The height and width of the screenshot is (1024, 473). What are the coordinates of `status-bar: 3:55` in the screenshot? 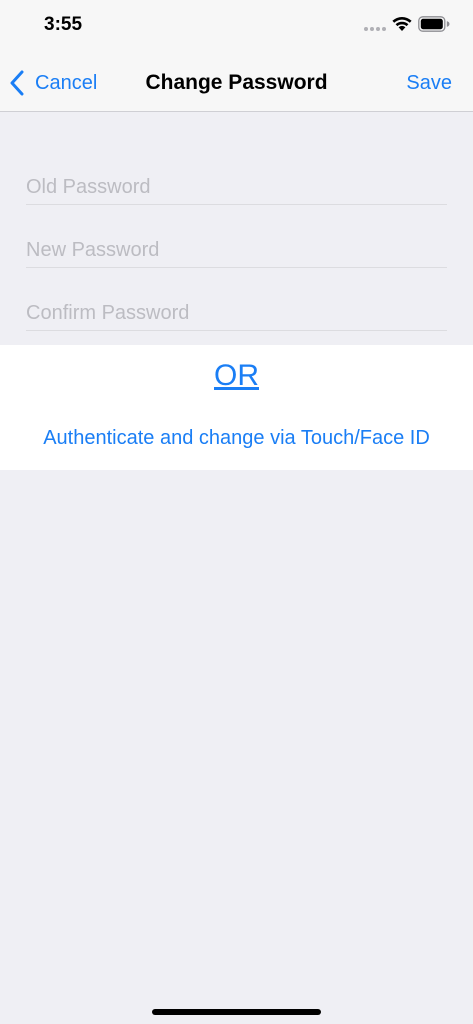 It's located at (236, 26).